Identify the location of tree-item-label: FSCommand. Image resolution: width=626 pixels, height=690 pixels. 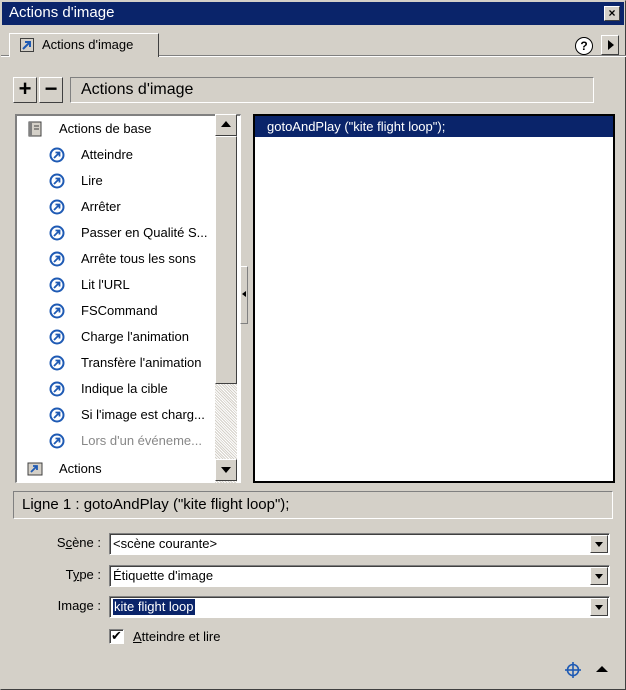
(119, 310).